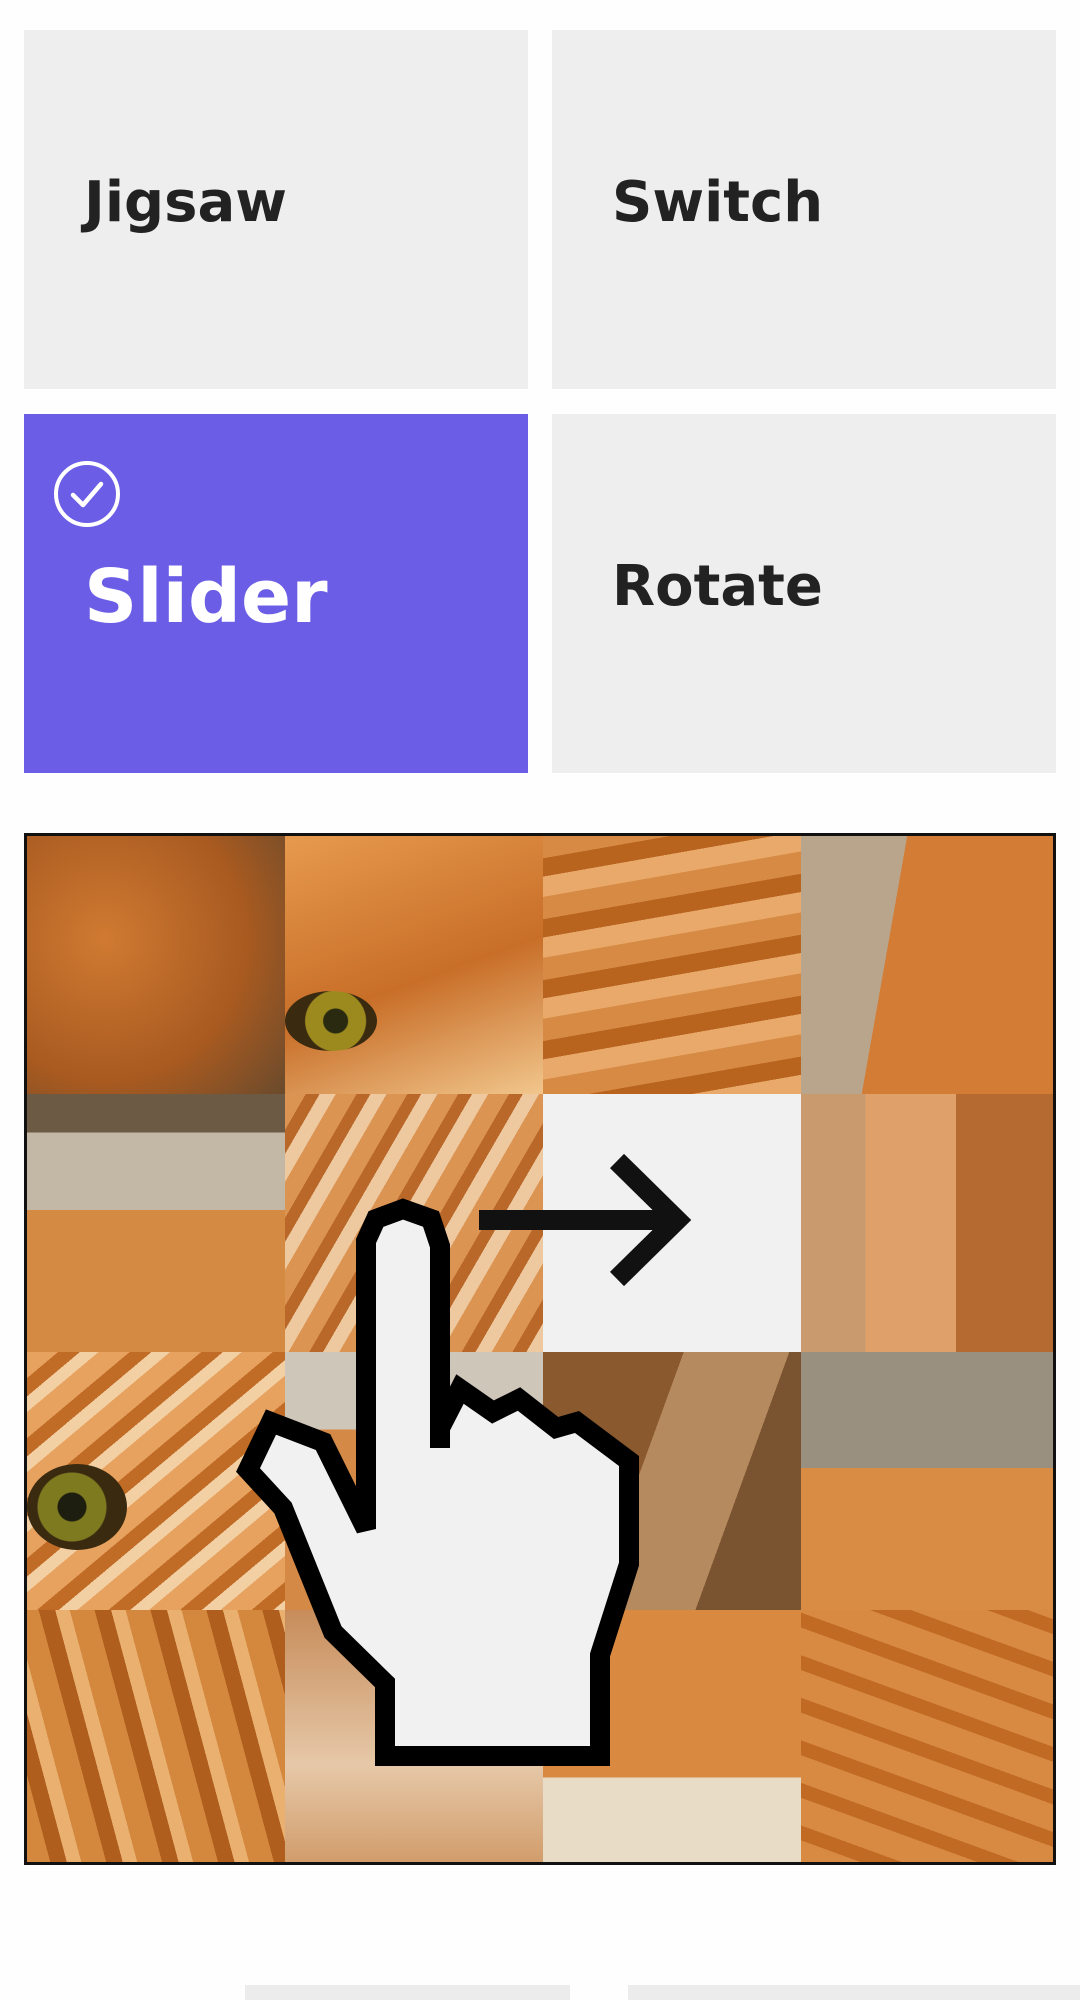 This screenshot has height=2000, width=1080. Describe the element at coordinates (717, 586) in the screenshot. I see `mode-label-rotate: Rotate` at that location.